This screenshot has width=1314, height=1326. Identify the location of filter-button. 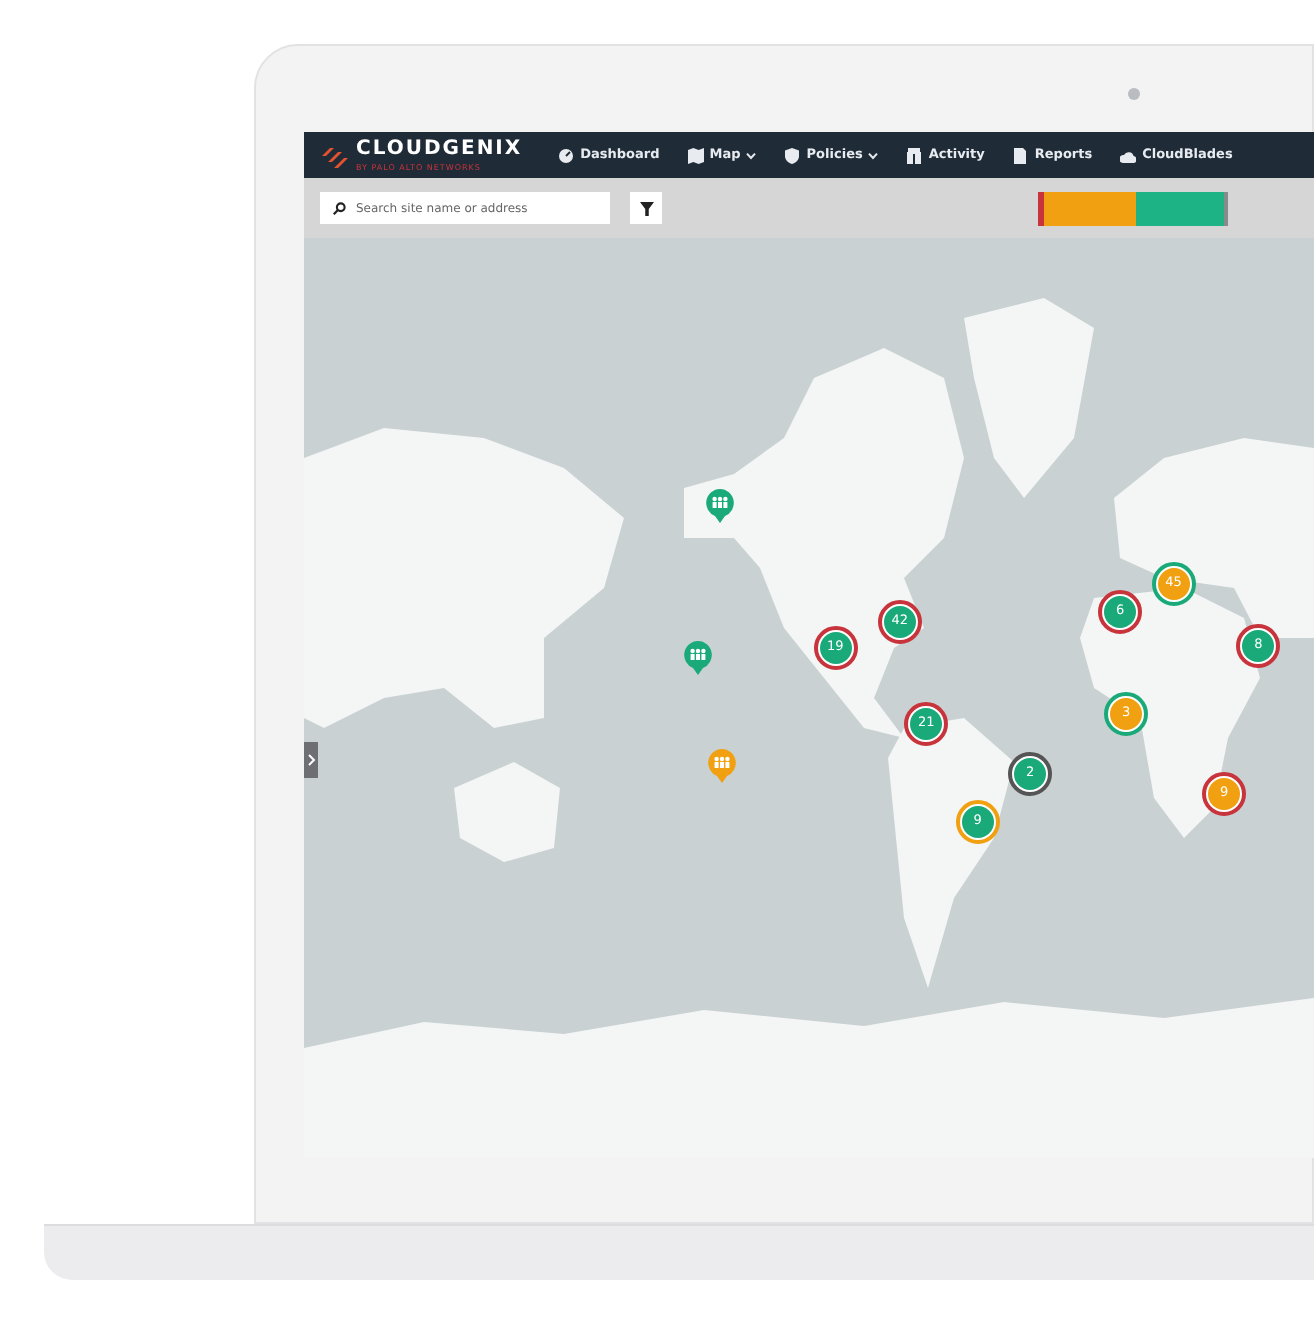
(646, 208).